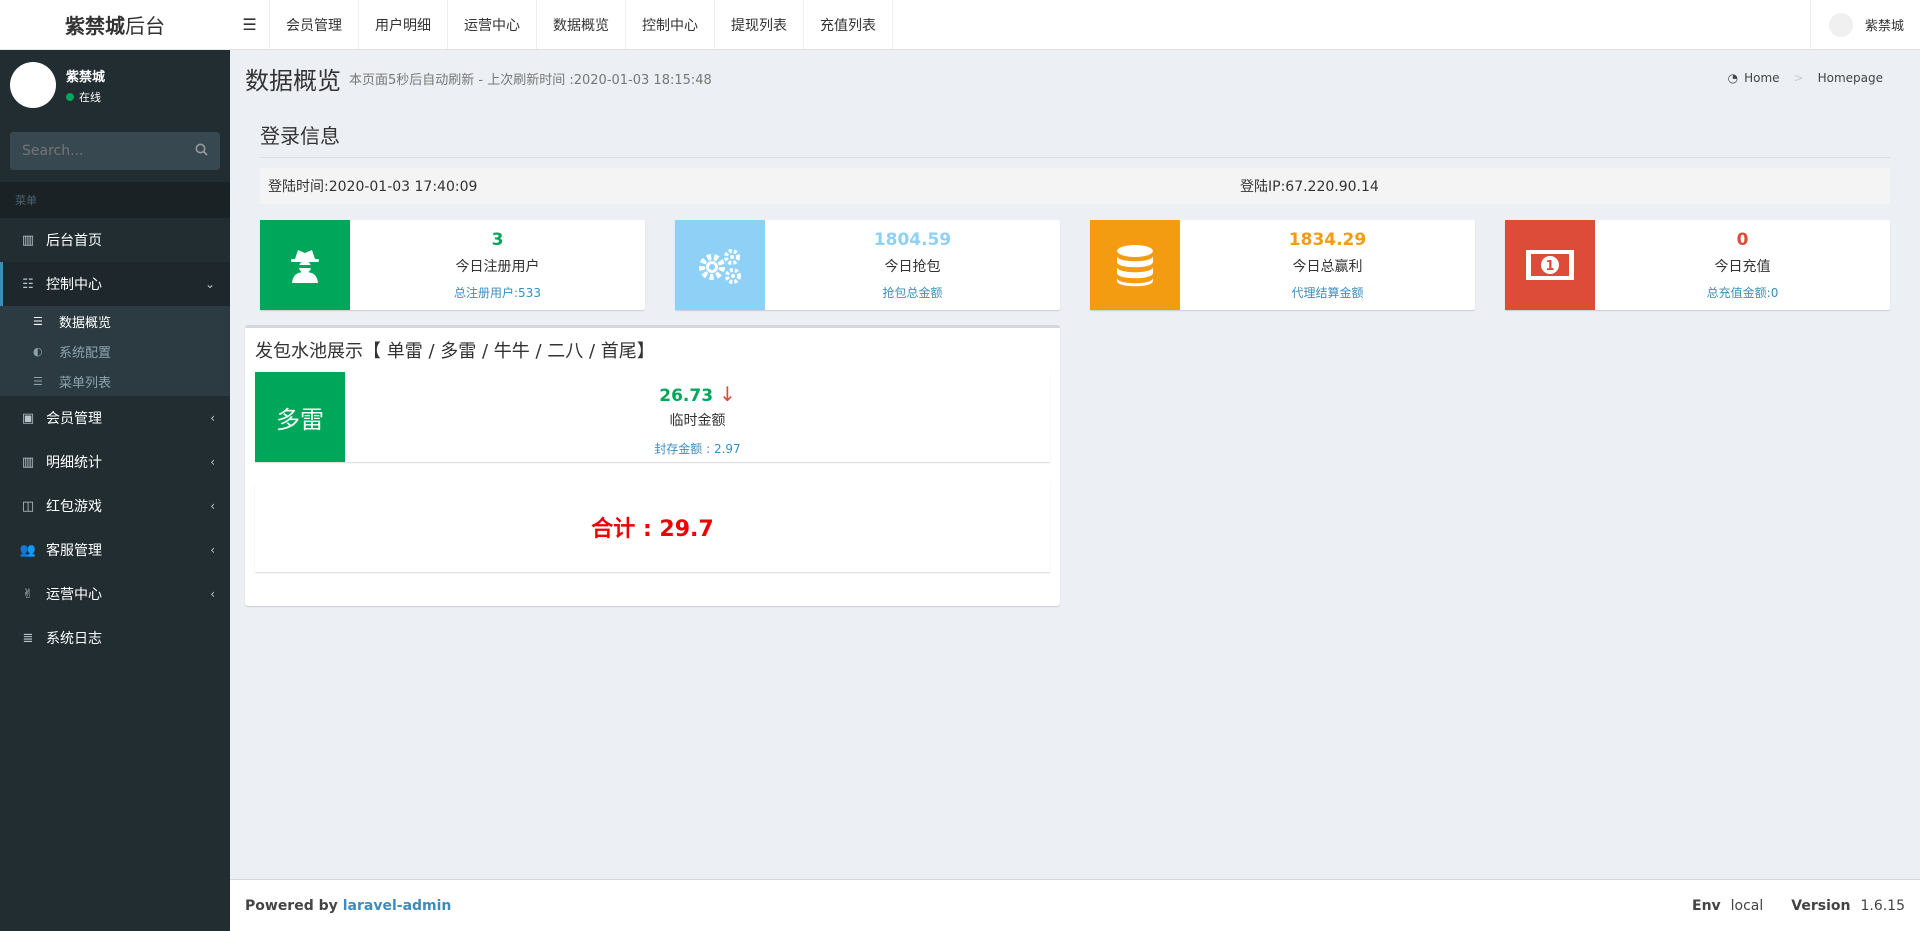 The image size is (1920, 931). What do you see at coordinates (912, 240) in the screenshot?
I see `stat-value: 1804.59` at bounding box center [912, 240].